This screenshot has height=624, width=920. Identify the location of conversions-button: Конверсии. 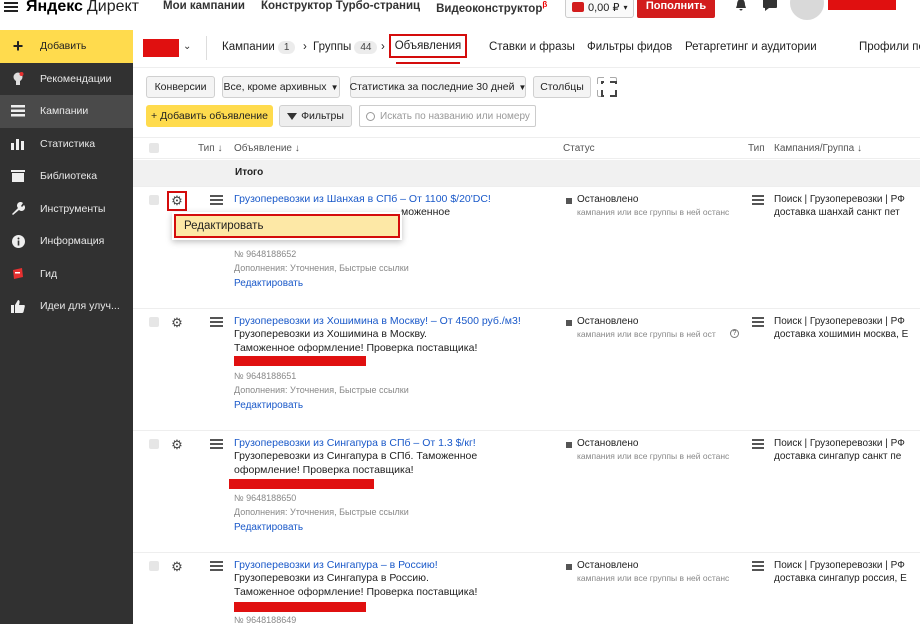
(180, 87).